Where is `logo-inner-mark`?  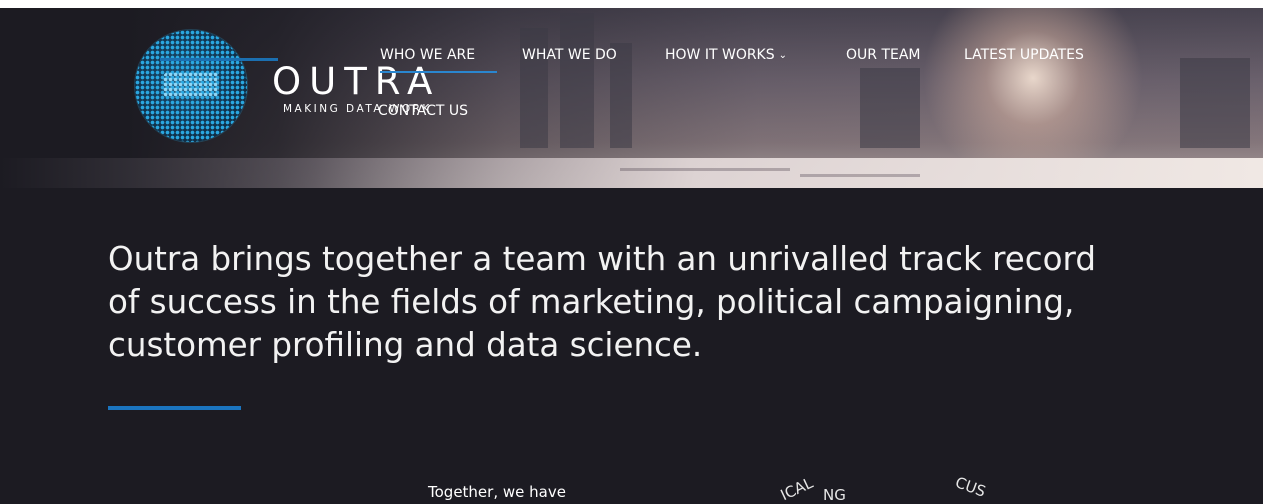
logo-inner-mark is located at coordinates (191, 85).